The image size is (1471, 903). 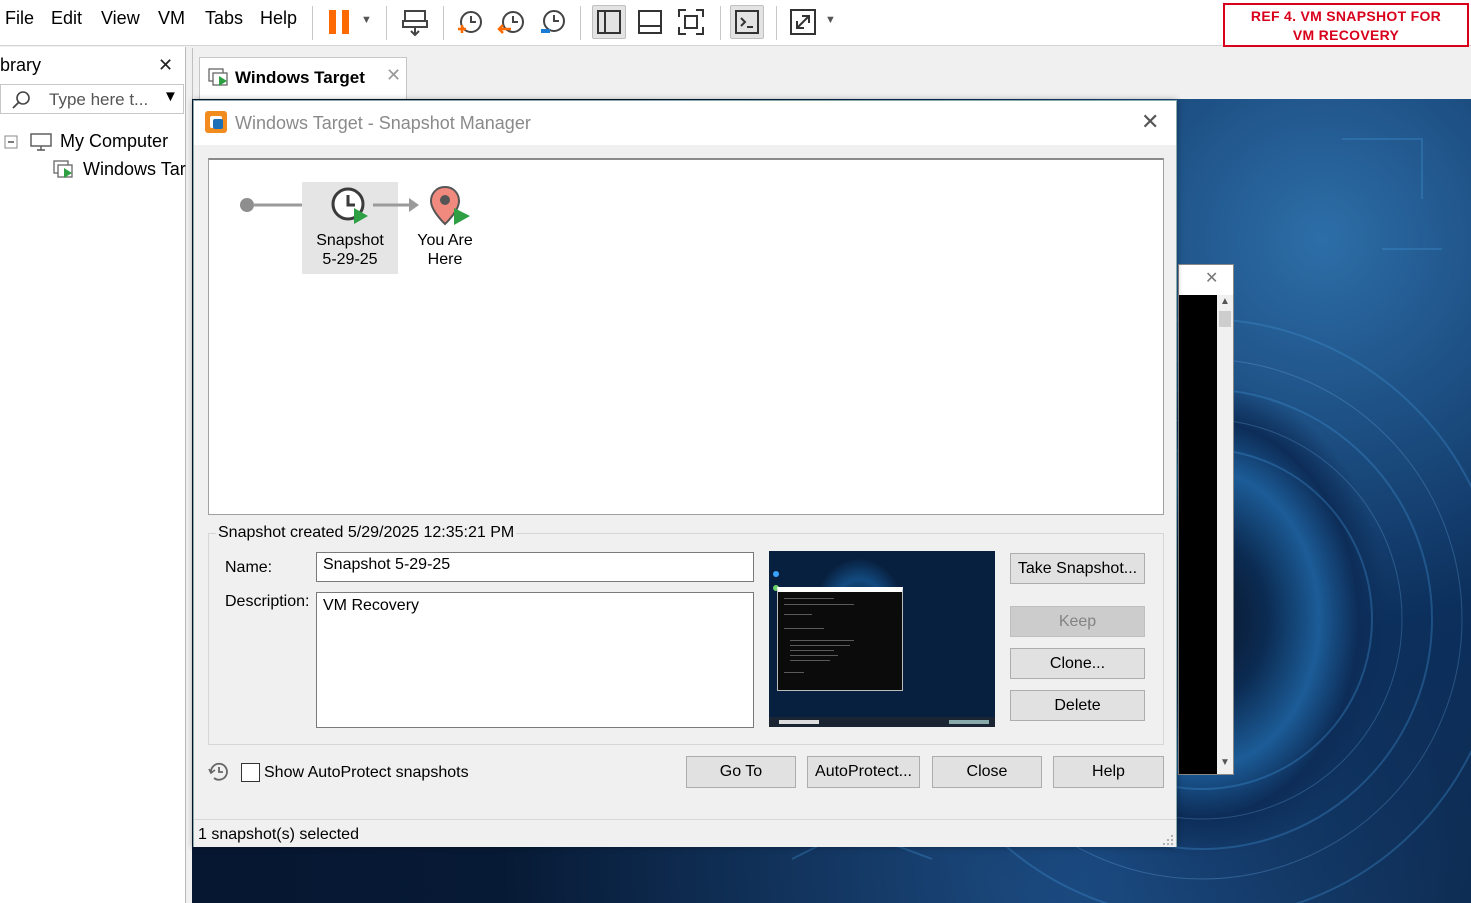 What do you see at coordinates (249, 567) in the screenshot?
I see `name-label: Name:` at bounding box center [249, 567].